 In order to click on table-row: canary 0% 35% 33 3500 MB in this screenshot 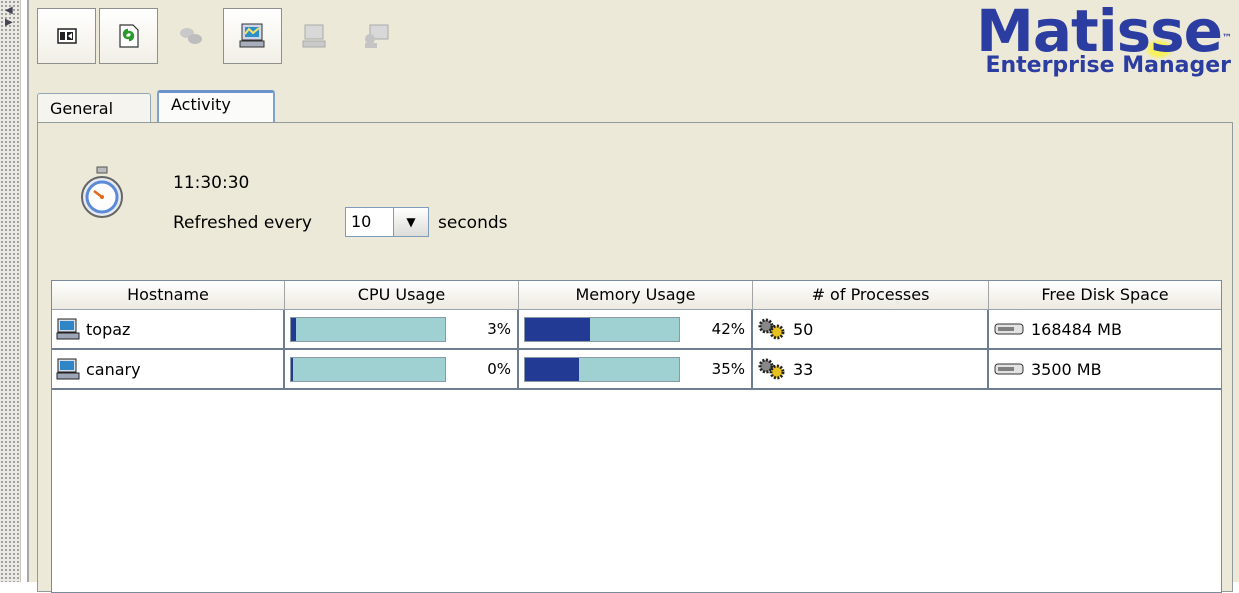, I will do `click(636, 370)`.